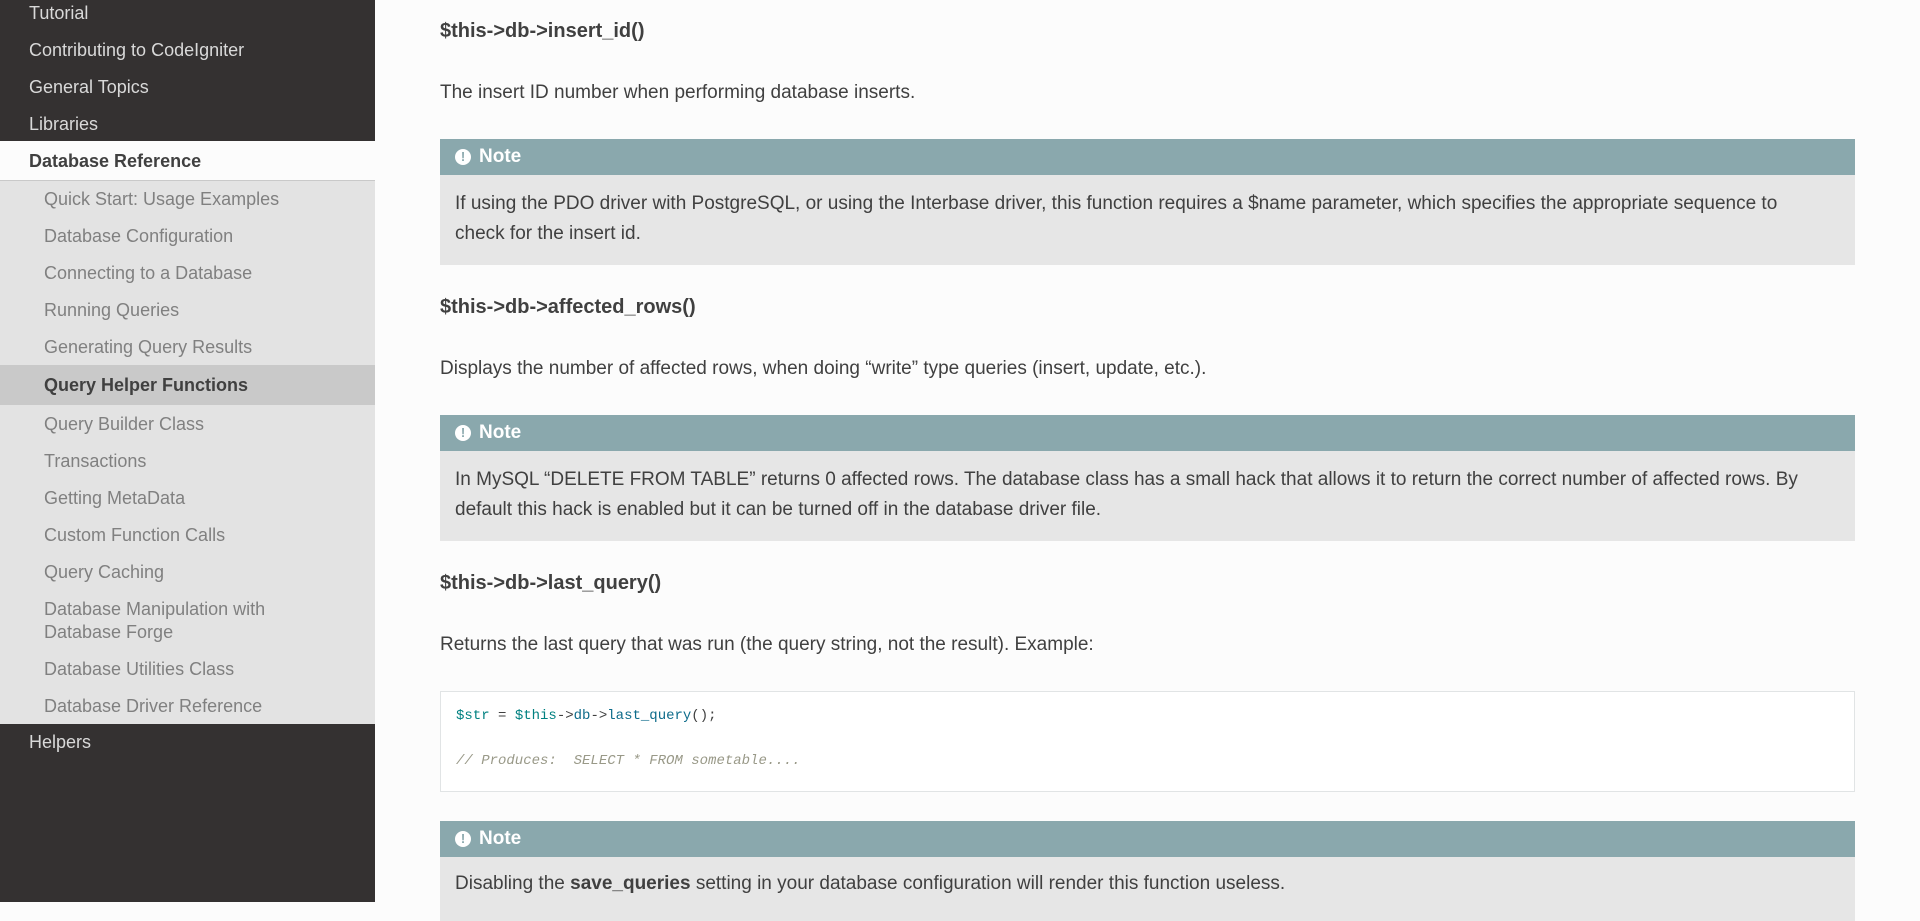 This screenshot has height=921, width=1920. What do you see at coordinates (187, 461) in the screenshot?
I see `subnav-item-transactions: Transactions` at bounding box center [187, 461].